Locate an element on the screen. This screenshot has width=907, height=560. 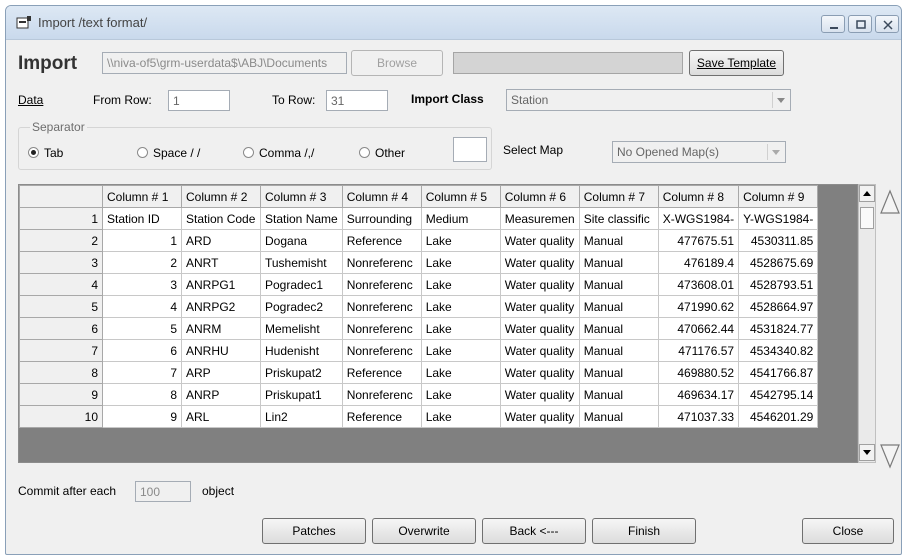
table-cell: ANRP is located at coordinates (221, 394).